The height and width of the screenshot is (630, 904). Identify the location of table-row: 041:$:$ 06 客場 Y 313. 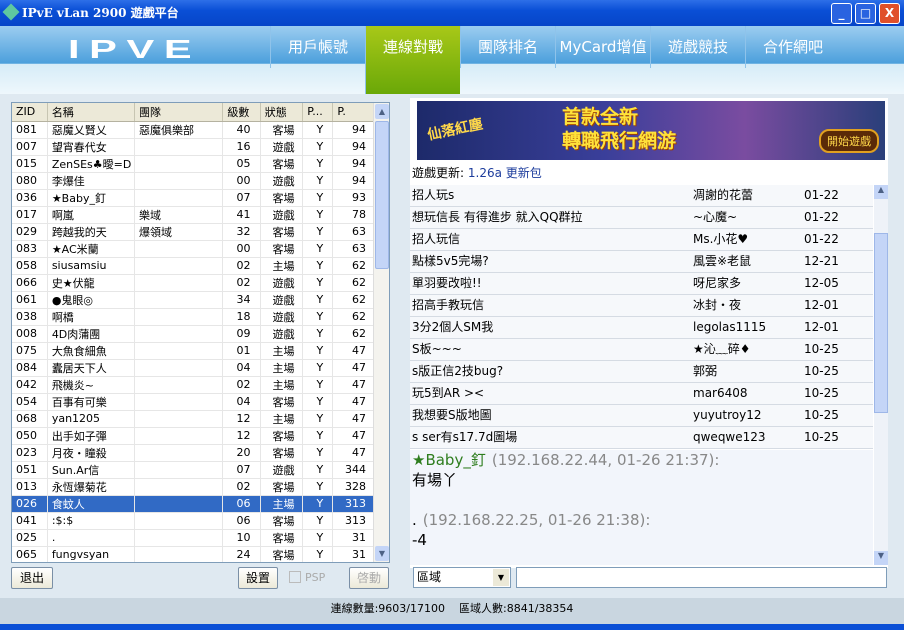
(193, 521).